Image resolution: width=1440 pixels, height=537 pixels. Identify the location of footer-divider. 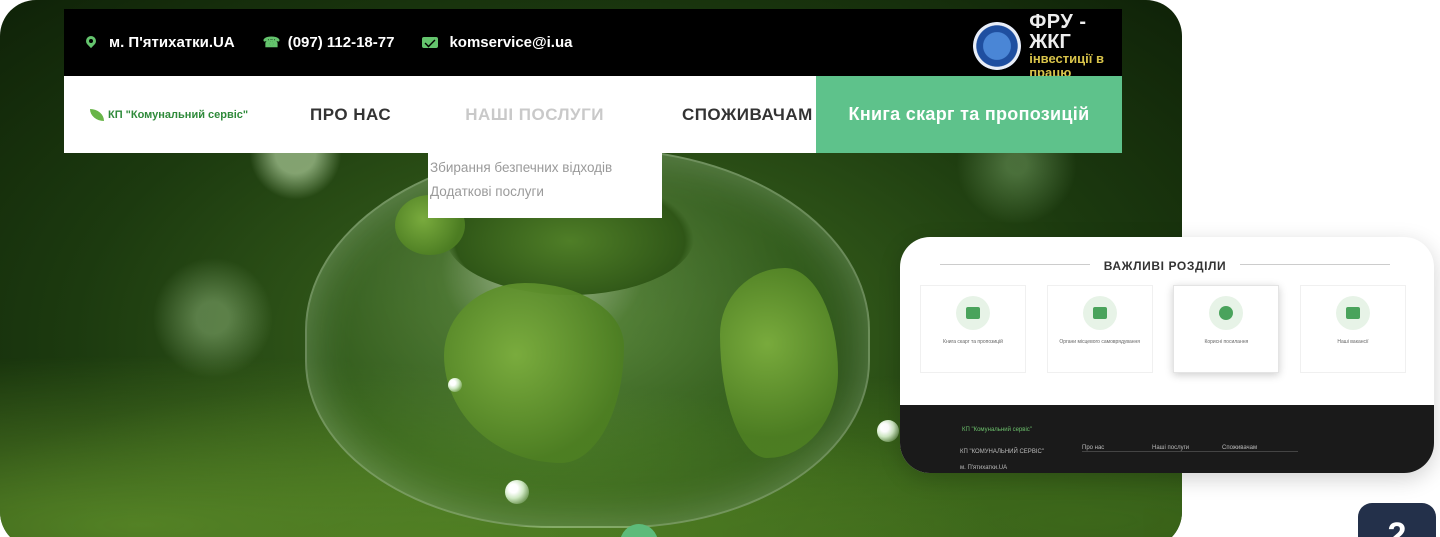
(1190, 451).